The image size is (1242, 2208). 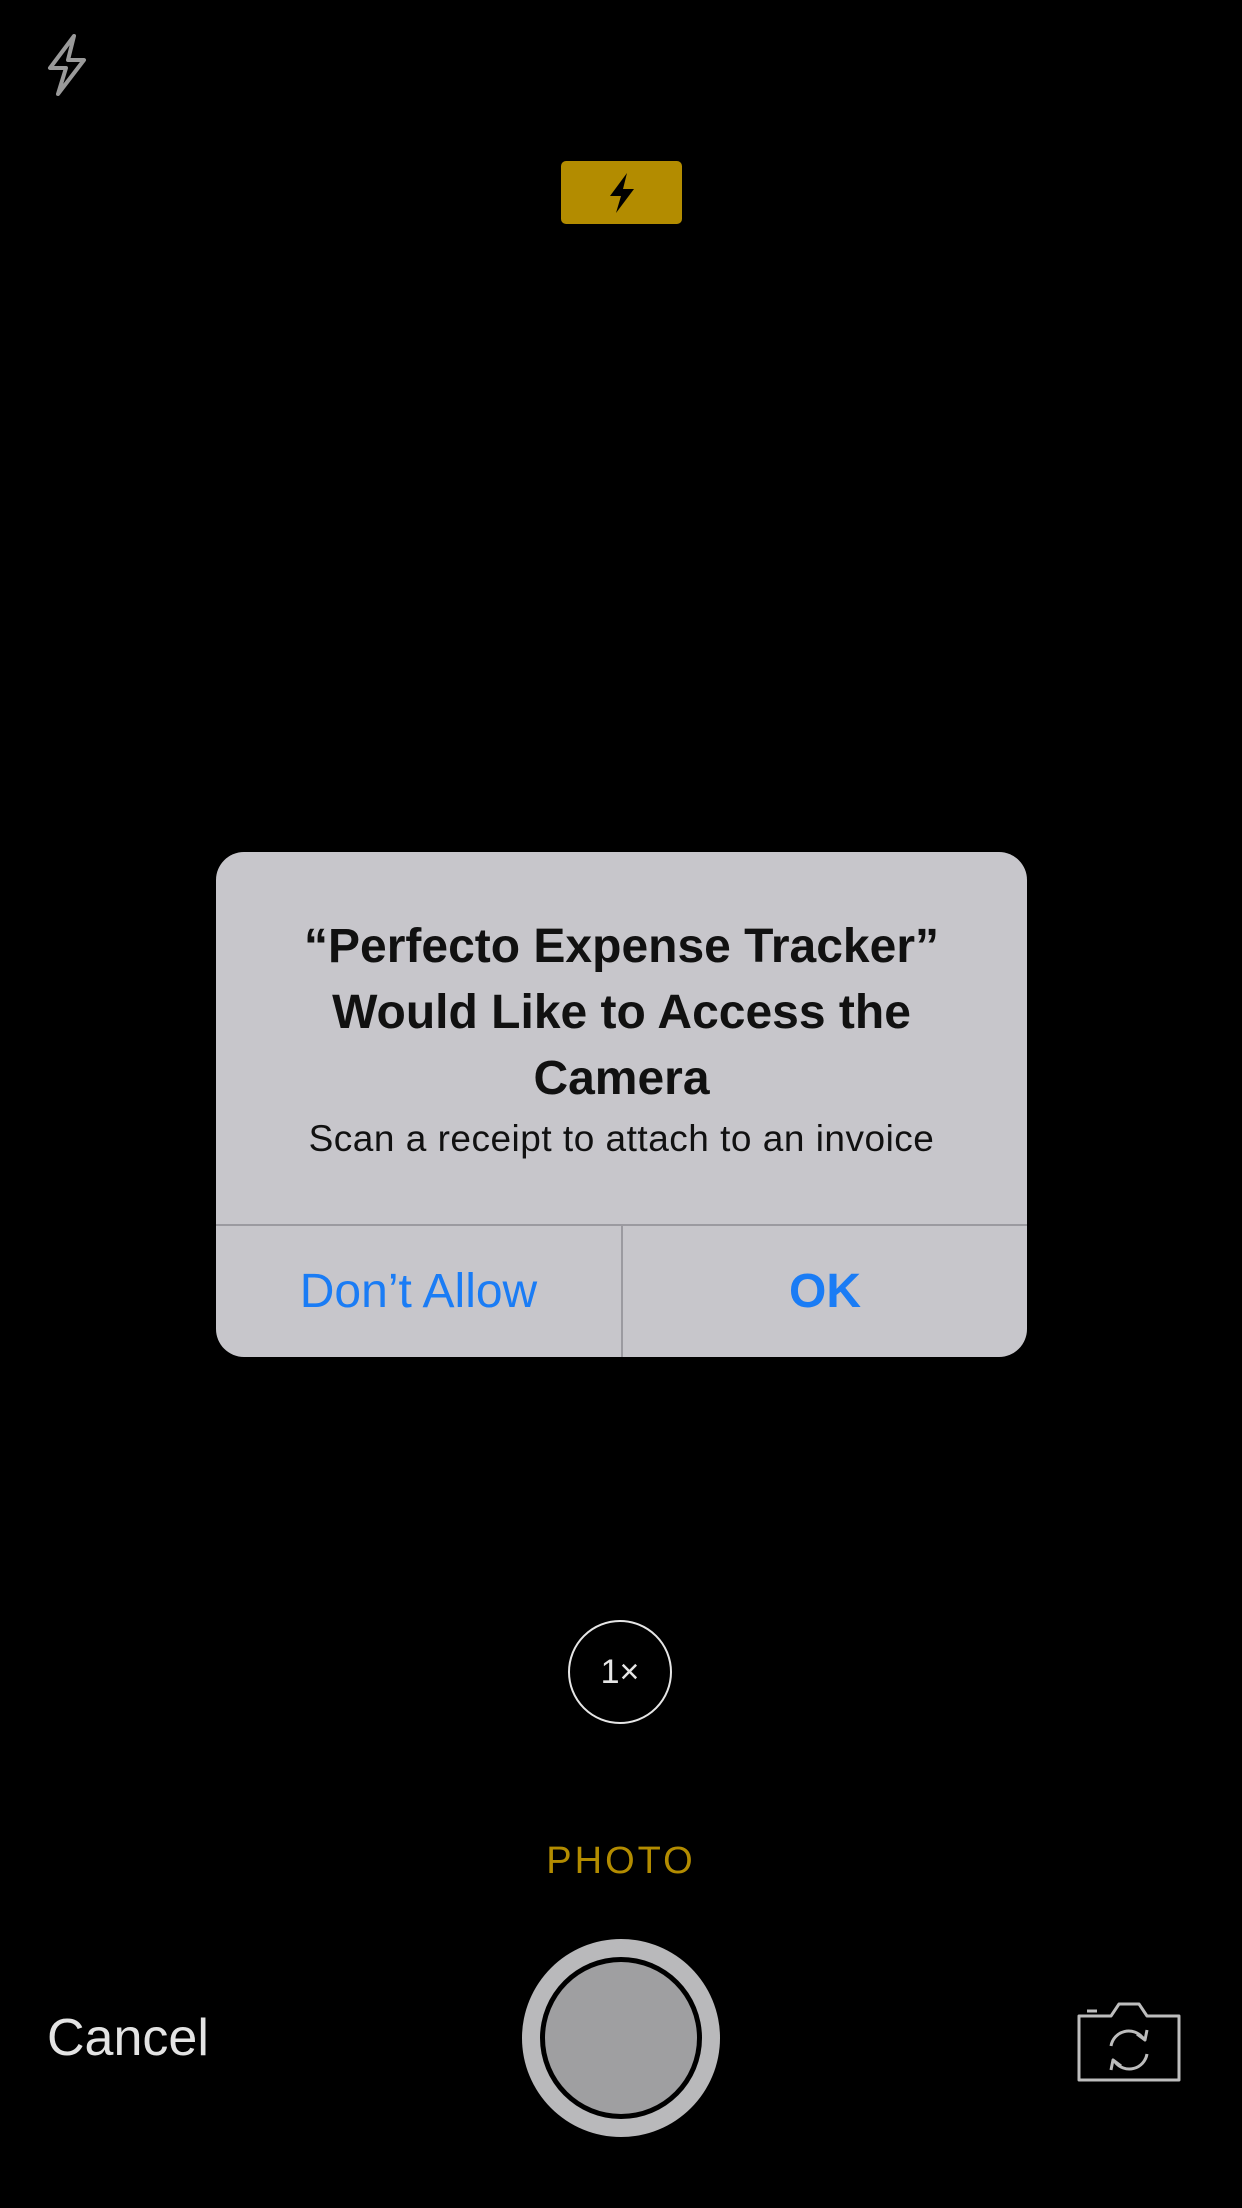 I want to click on shutter-inner, so click(x=621, y=2038).